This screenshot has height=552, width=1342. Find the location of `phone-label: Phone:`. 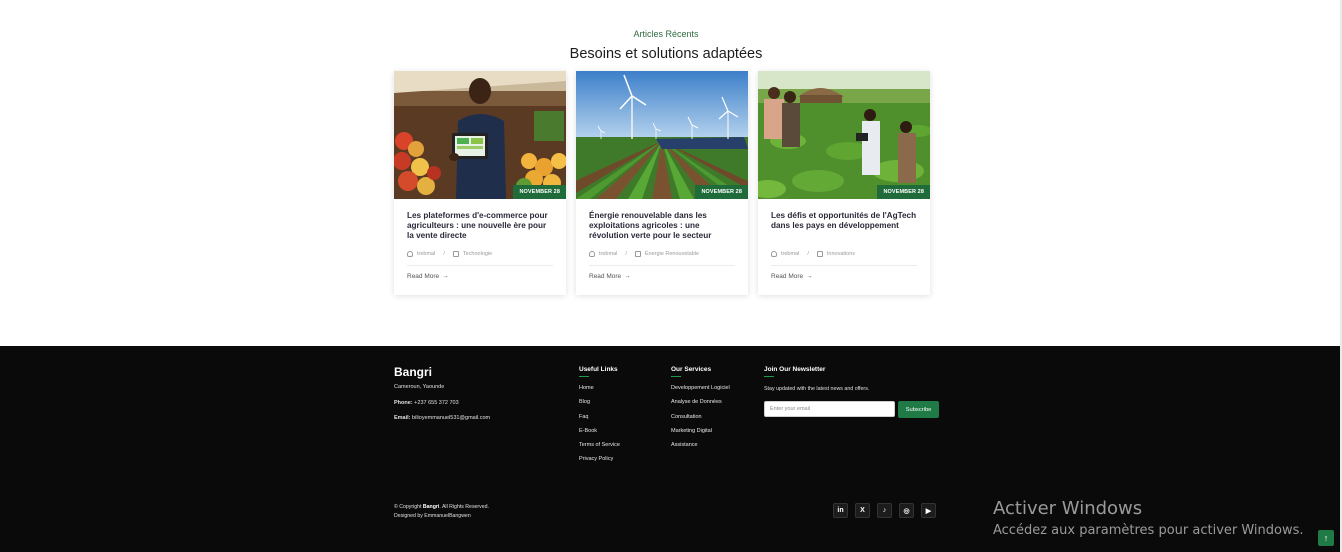

phone-label: Phone: is located at coordinates (403, 403).